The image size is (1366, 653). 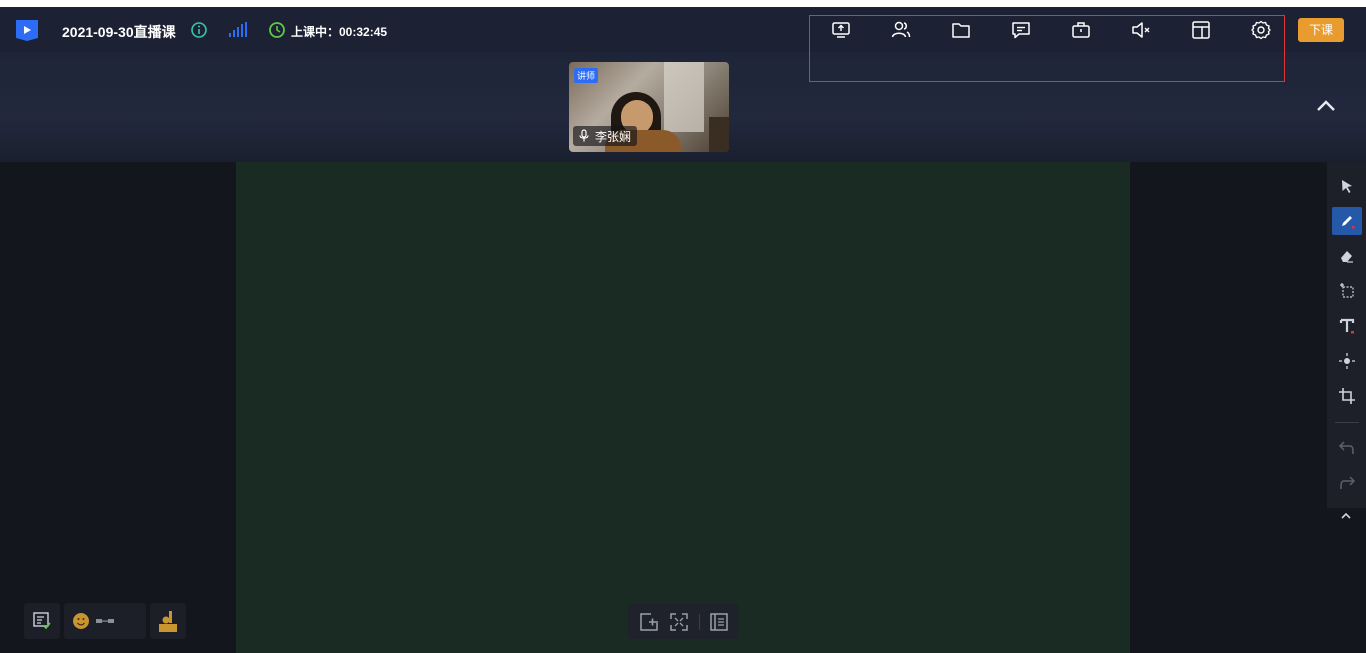 I want to click on add-page-button, so click(x=649, y=622).